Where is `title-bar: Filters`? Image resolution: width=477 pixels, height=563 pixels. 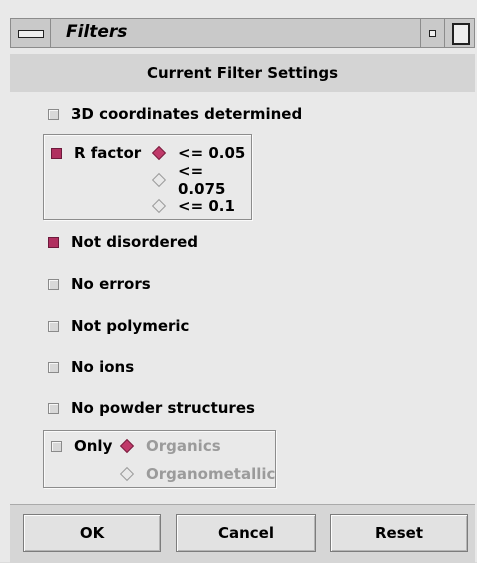
title-bar: Filters is located at coordinates (242, 33).